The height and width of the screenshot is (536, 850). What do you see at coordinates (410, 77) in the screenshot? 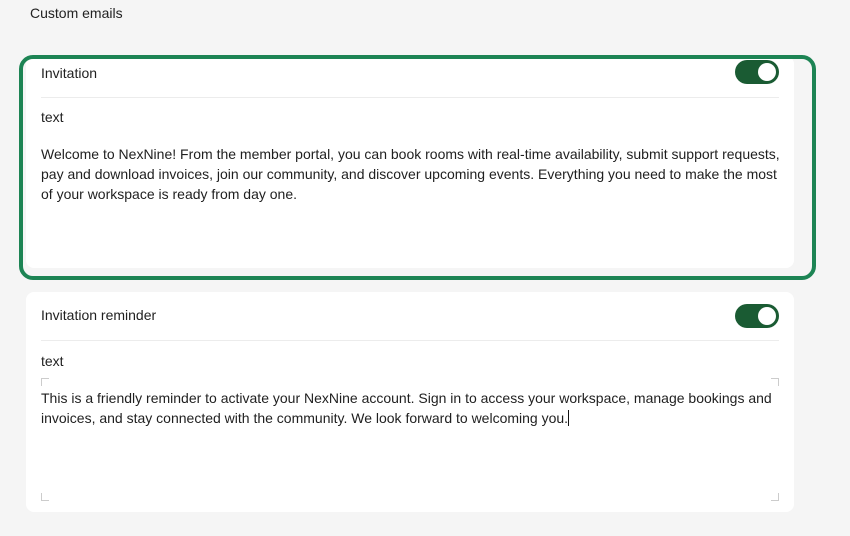
I see `card-header: Invitation` at bounding box center [410, 77].